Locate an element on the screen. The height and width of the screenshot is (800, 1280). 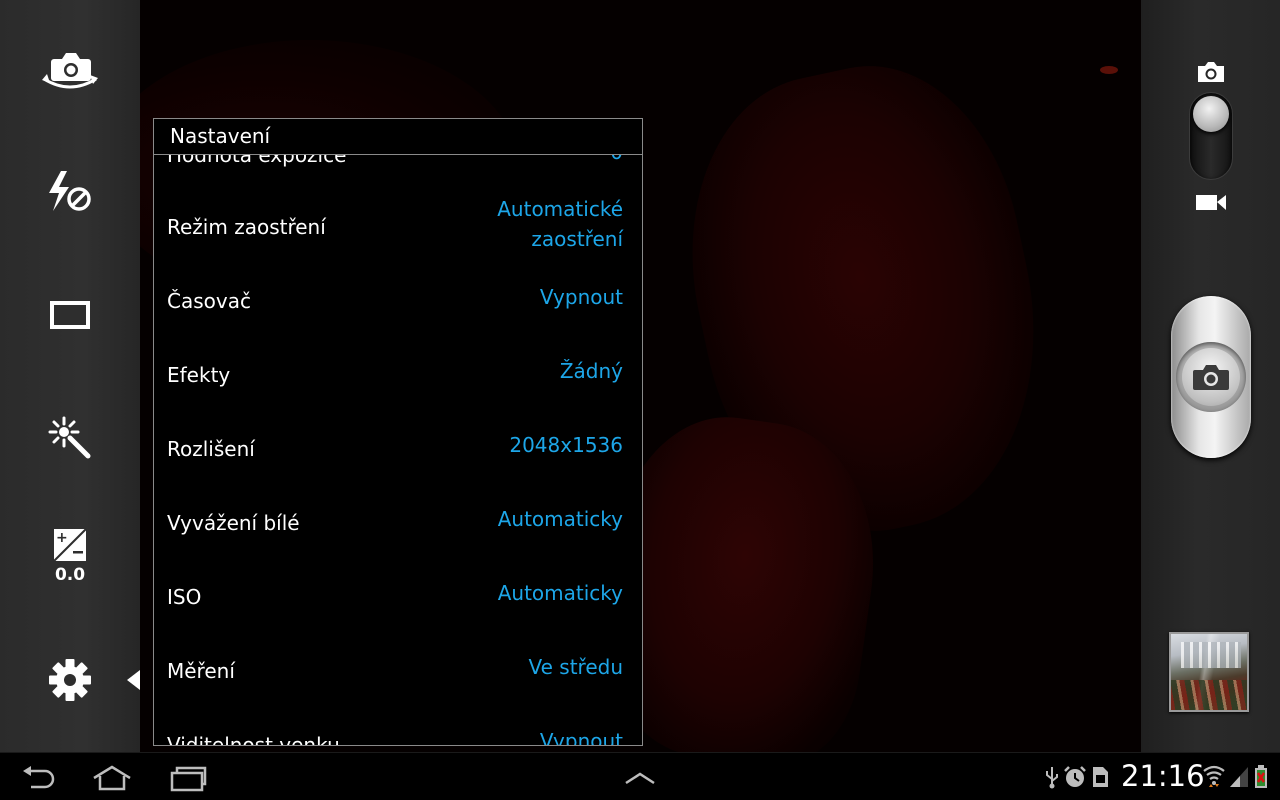
flash-button is located at coordinates (70, 192).